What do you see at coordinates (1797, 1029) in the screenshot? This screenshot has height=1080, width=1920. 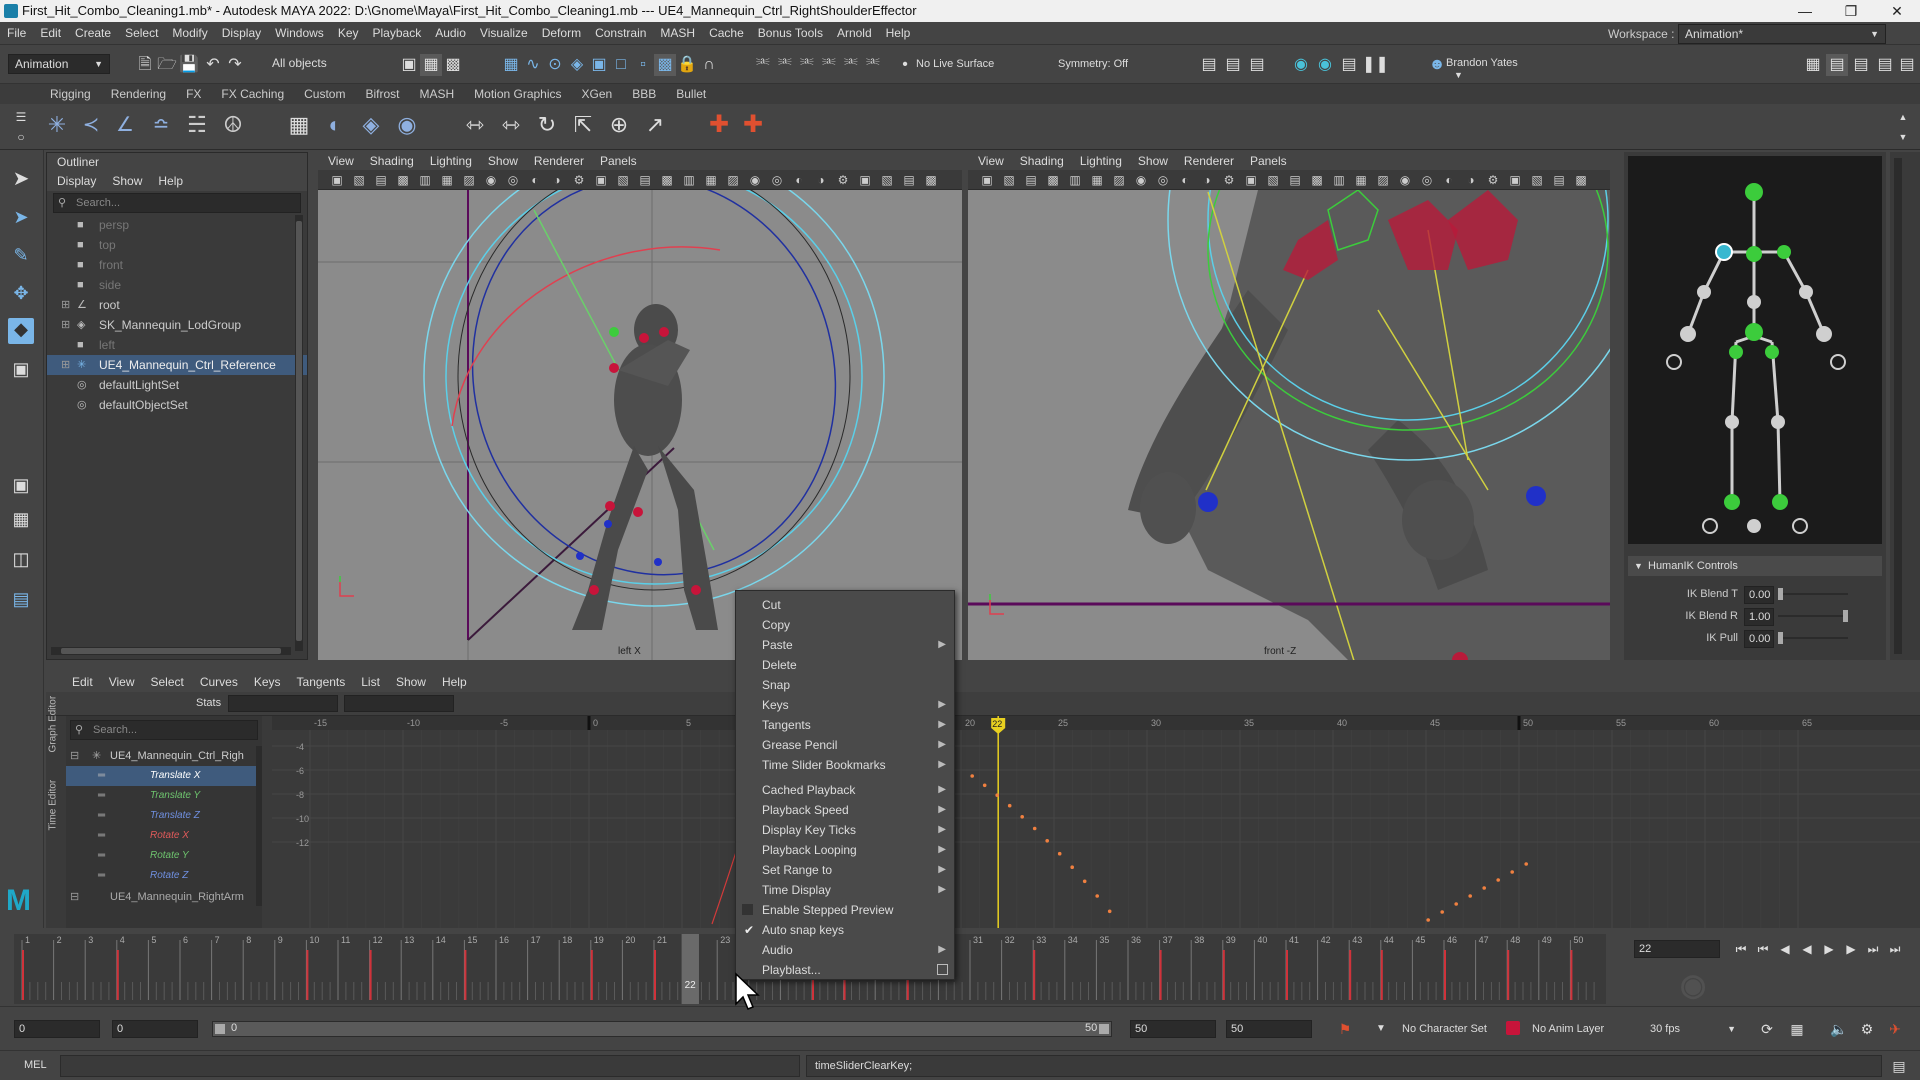 I see `cache-icon: ▦` at bounding box center [1797, 1029].